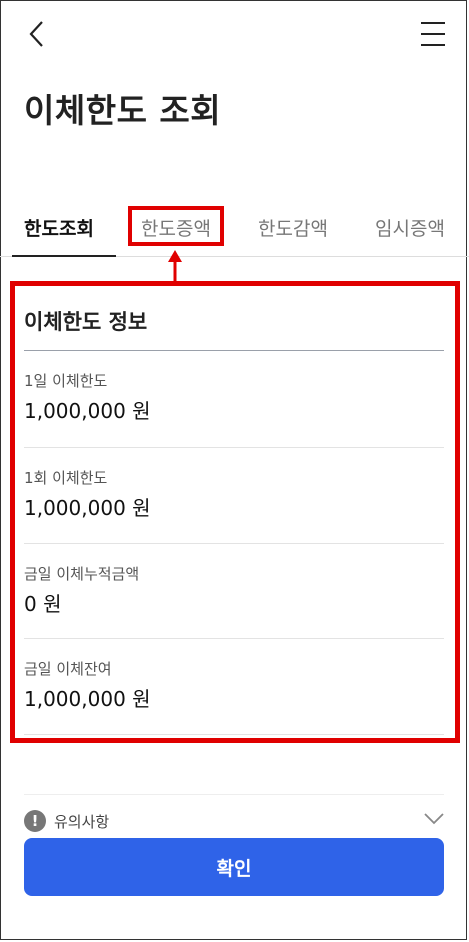 The image size is (469, 942). What do you see at coordinates (176, 226) in the screenshot?
I see `highlight-box-tab` at bounding box center [176, 226].